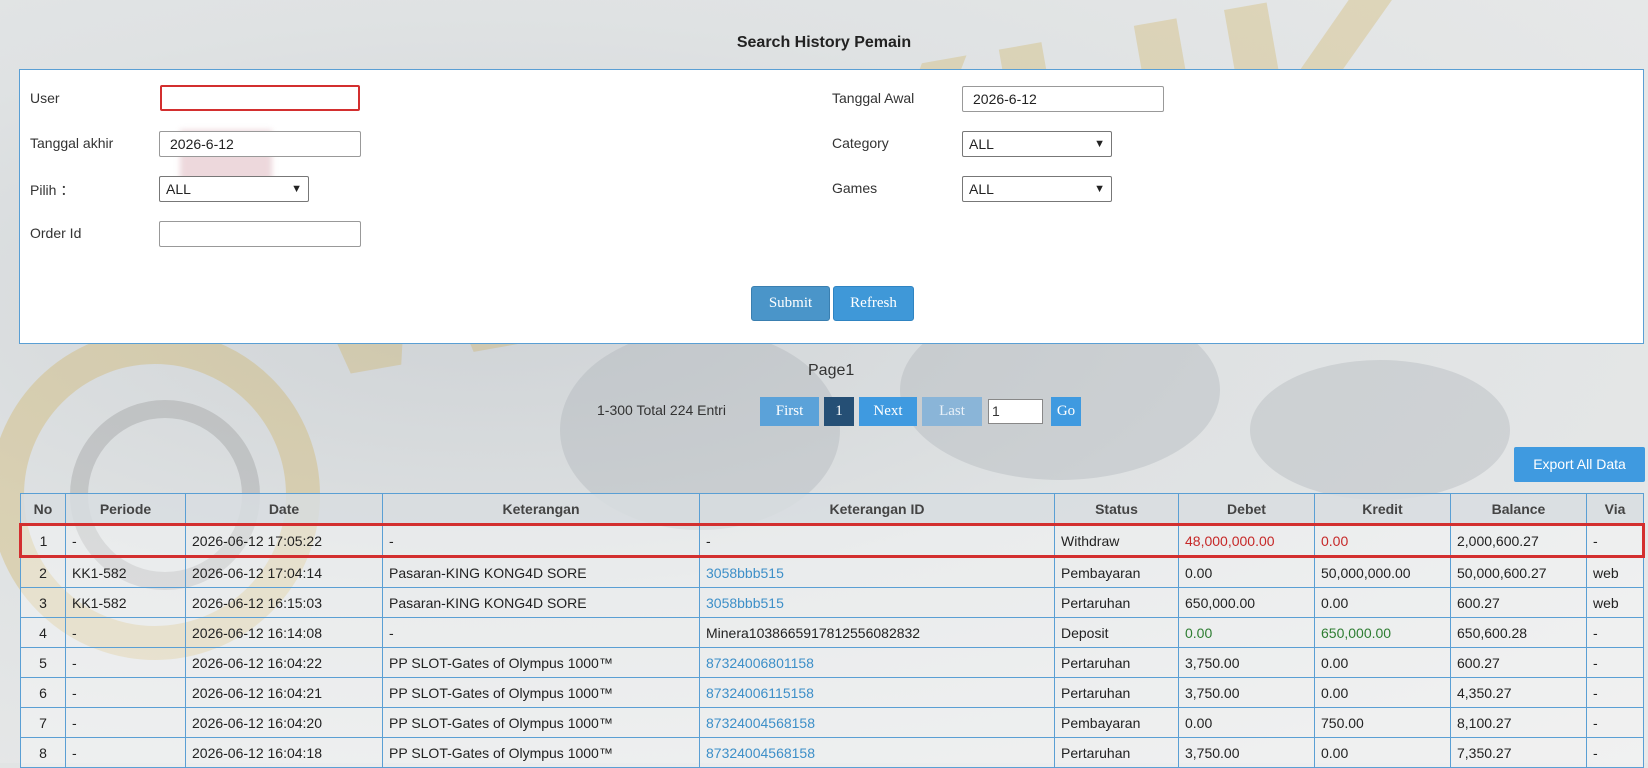 This screenshot has height=768, width=1648. Describe the element at coordinates (43, 632) in the screenshot. I see `cell-no: 4` at that location.